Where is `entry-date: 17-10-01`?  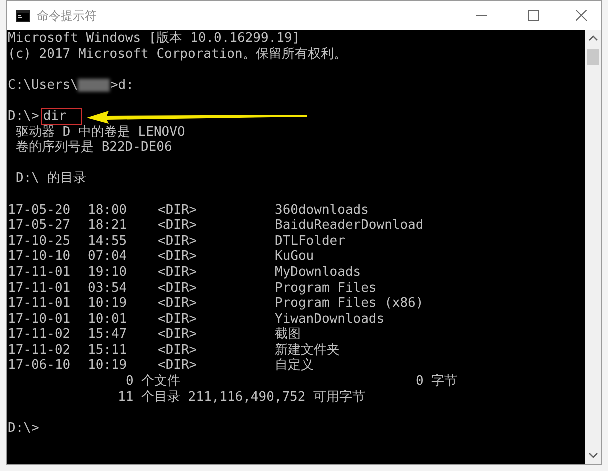 entry-date: 17-10-01 is located at coordinates (40, 320).